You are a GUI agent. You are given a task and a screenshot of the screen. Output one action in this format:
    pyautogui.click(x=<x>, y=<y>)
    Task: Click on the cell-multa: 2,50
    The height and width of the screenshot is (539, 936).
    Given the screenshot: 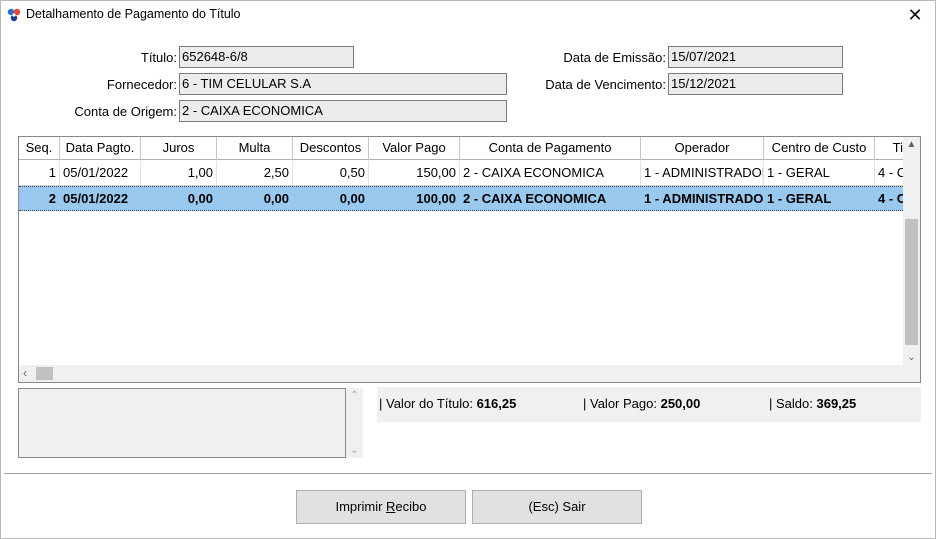 What is the action you would take?
    pyautogui.click(x=255, y=173)
    